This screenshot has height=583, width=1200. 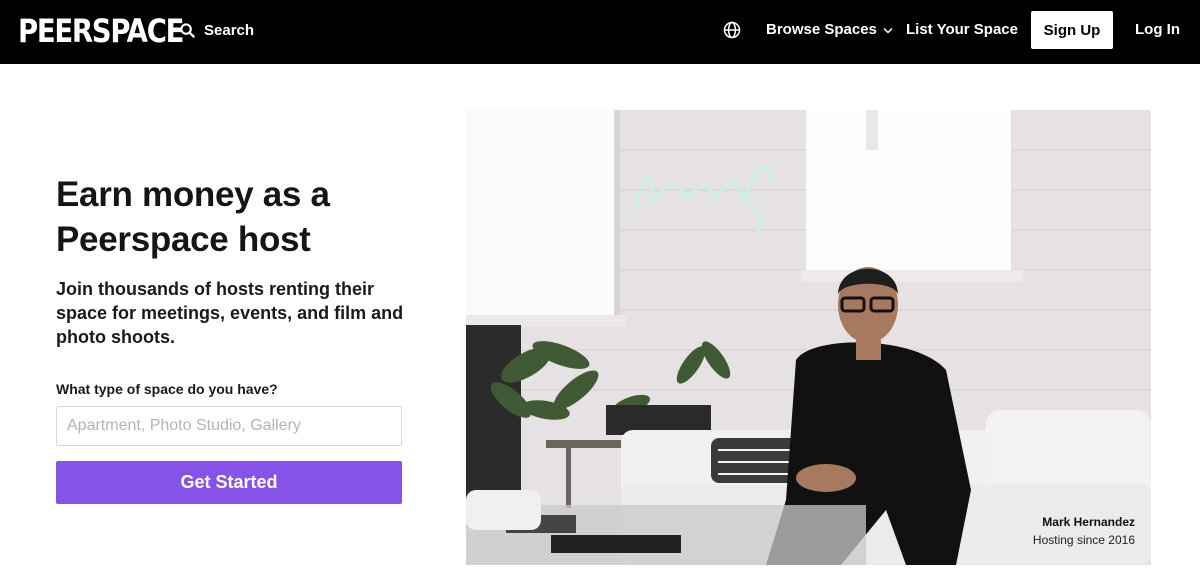 I want to click on get-started-button: Get Started, so click(x=229, y=482).